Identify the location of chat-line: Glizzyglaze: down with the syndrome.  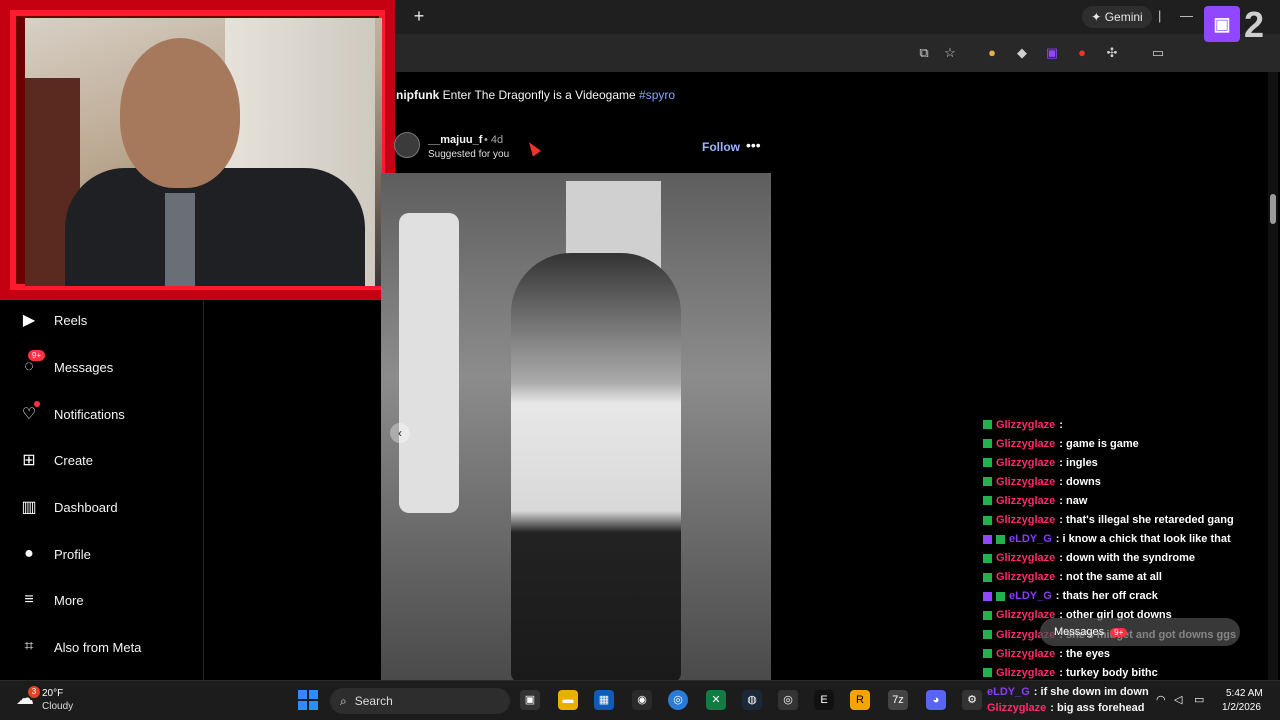
(1128, 558).